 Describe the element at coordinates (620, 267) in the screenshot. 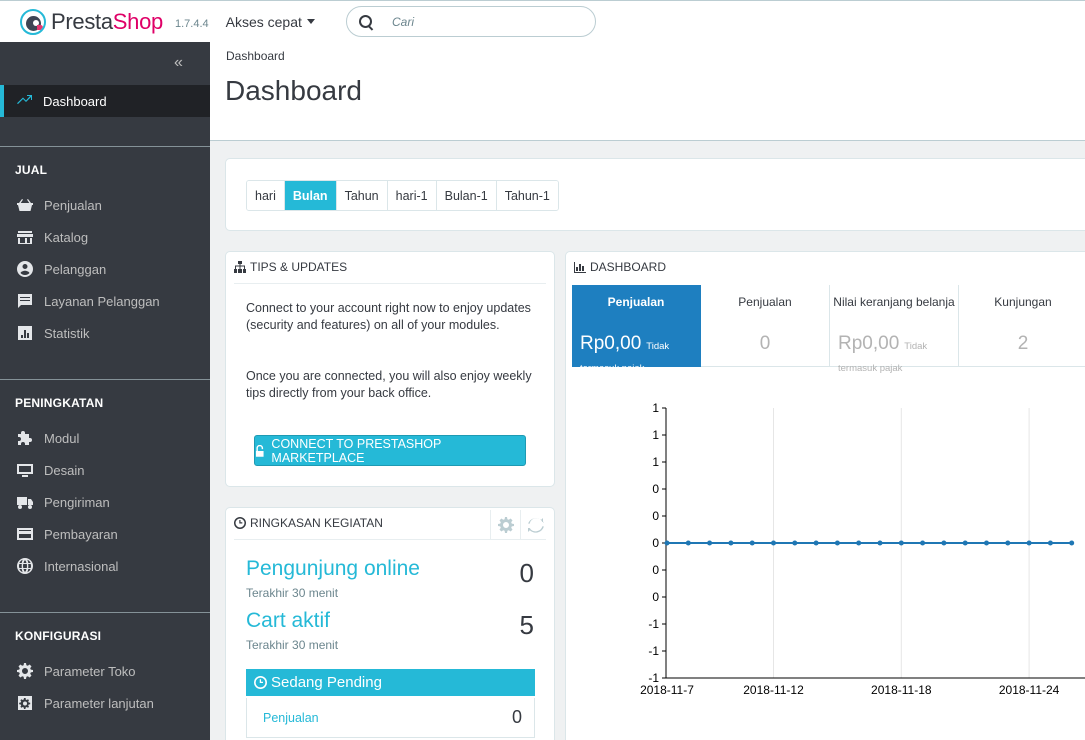

I see `dashboard-heading: DASHBOARD` at that location.